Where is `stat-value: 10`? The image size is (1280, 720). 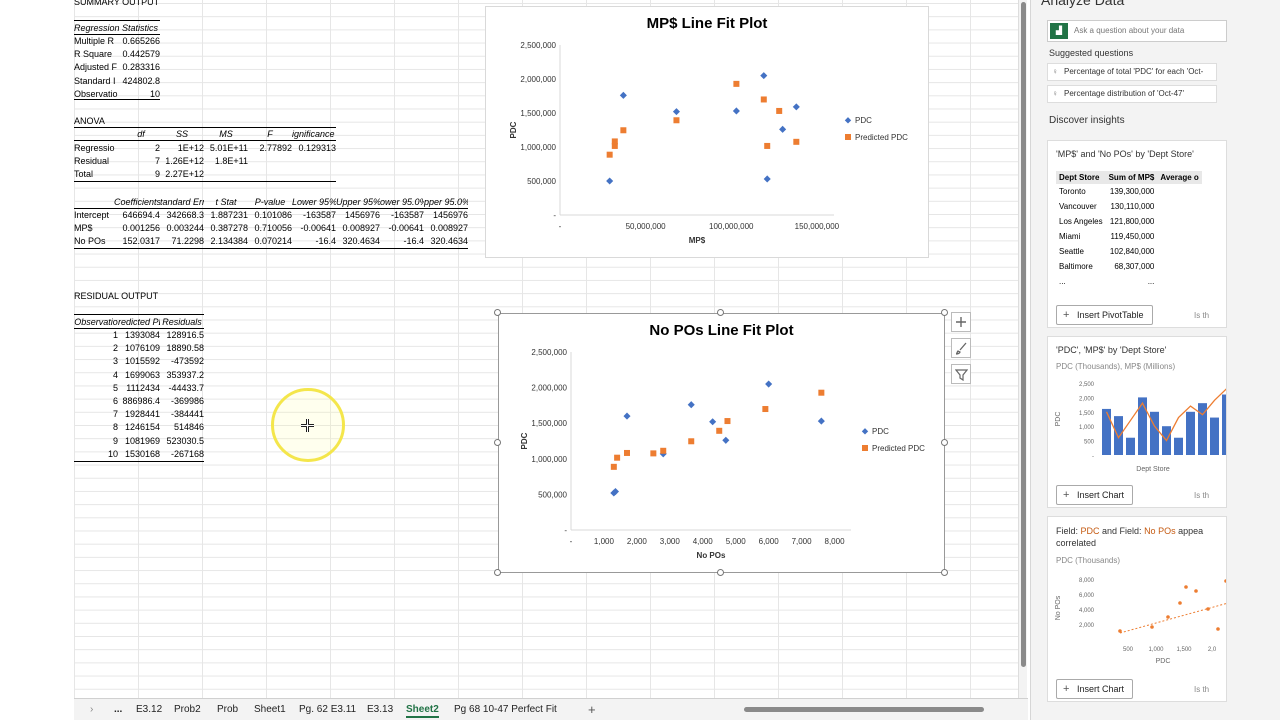
stat-value: 10 is located at coordinates (154, 93).